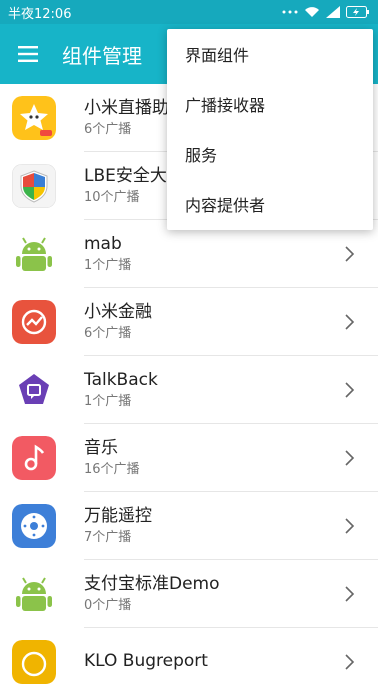  Describe the element at coordinates (357, 12) in the screenshot. I see `battery-charging-icon` at that location.